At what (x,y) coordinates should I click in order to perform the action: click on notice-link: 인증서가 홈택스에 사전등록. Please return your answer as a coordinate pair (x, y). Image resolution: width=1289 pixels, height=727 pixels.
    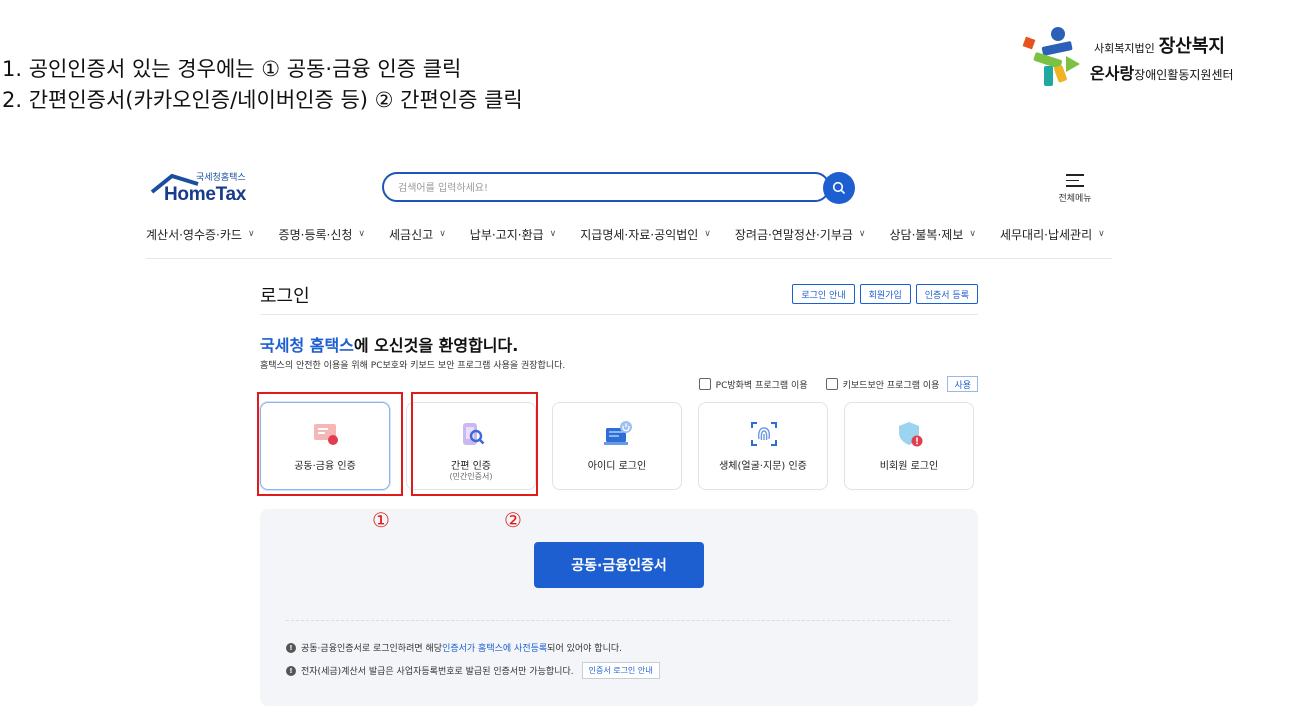
    Looking at the image, I should click on (494, 647).